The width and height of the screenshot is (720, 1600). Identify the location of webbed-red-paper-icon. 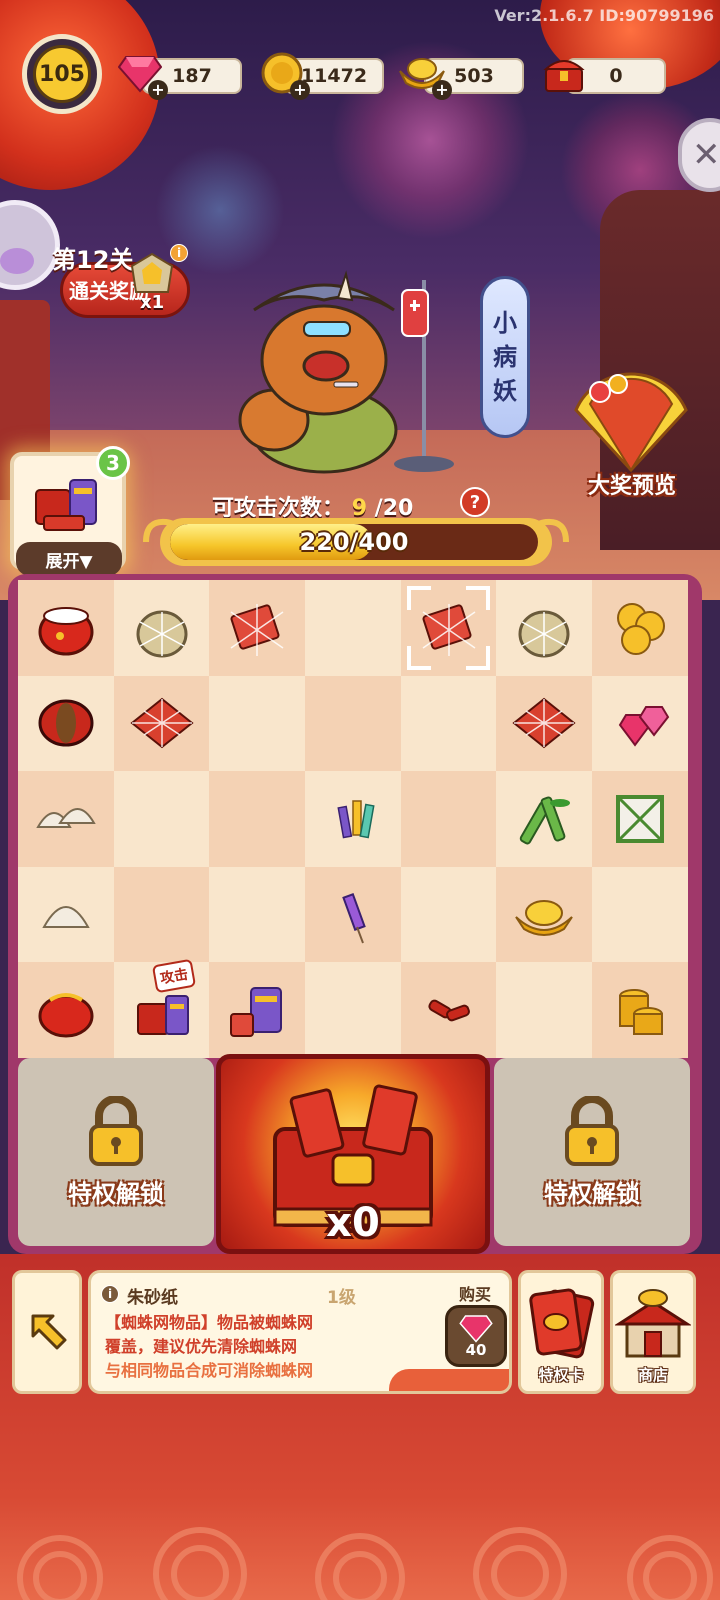
(257, 629).